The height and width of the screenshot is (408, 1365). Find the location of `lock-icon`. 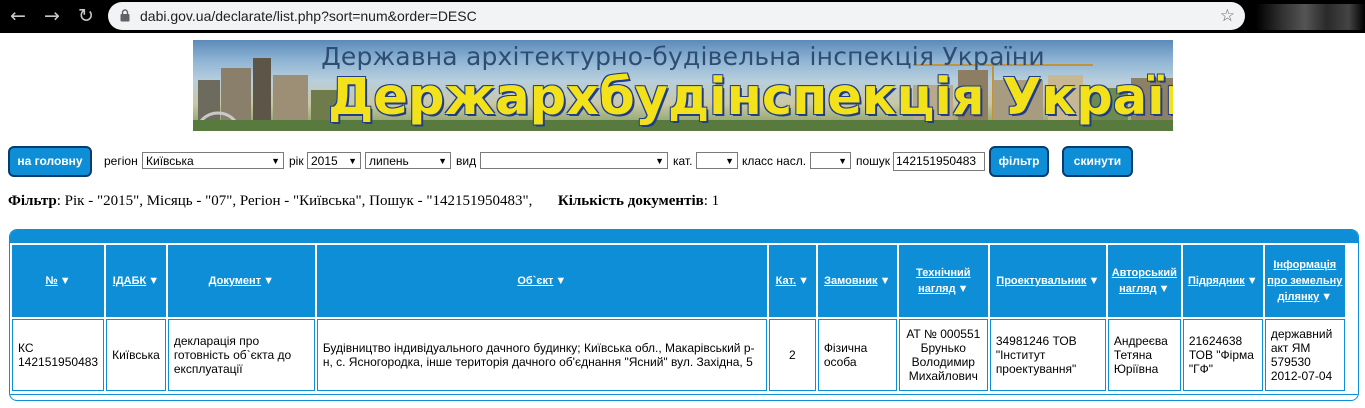

lock-icon is located at coordinates (125, 15).